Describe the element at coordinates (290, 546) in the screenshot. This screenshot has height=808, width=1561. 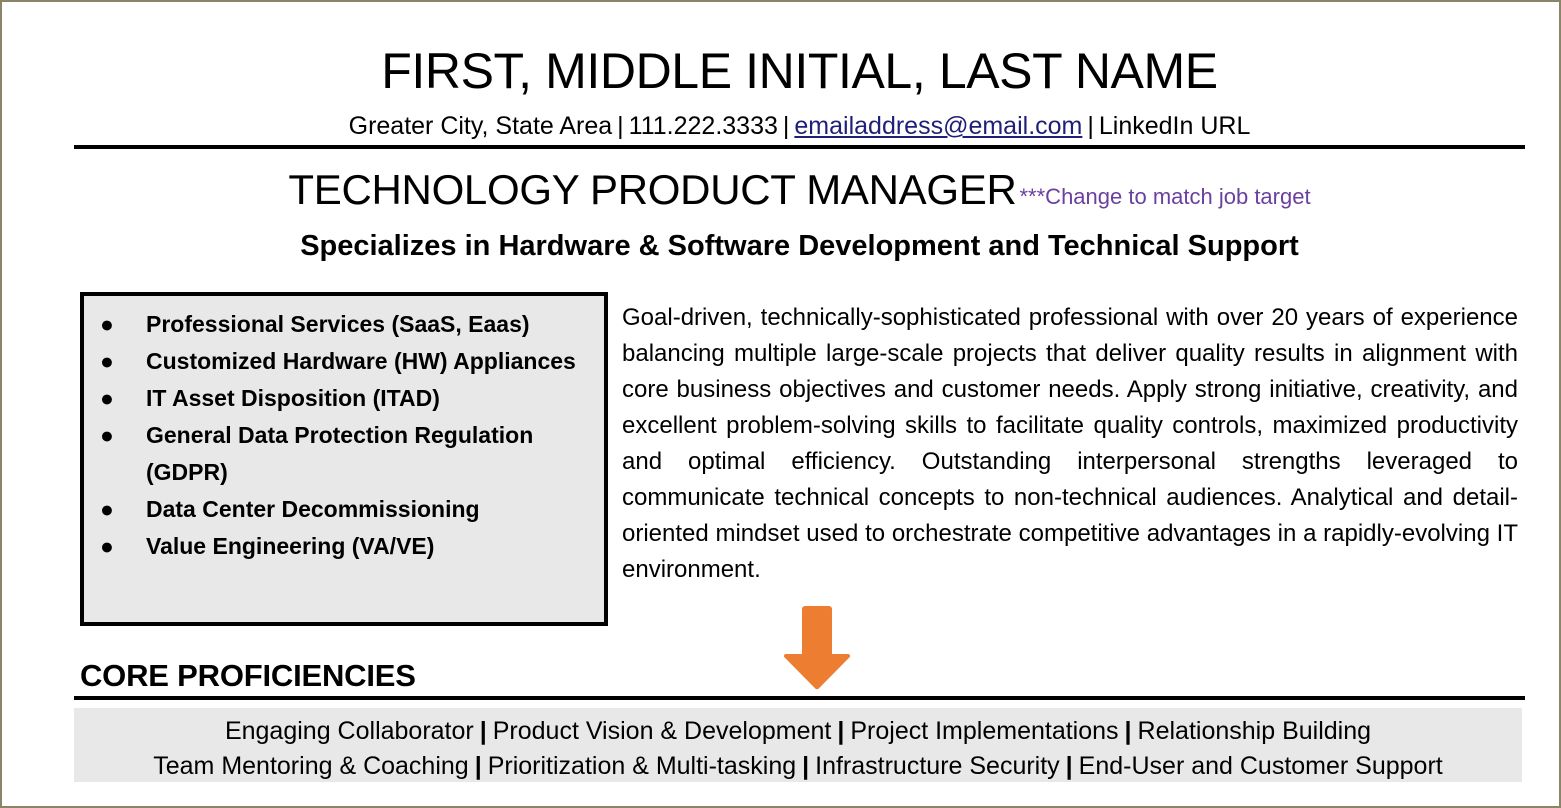
I see `skill-label: Value Engineering (VA/VE)` at that location.